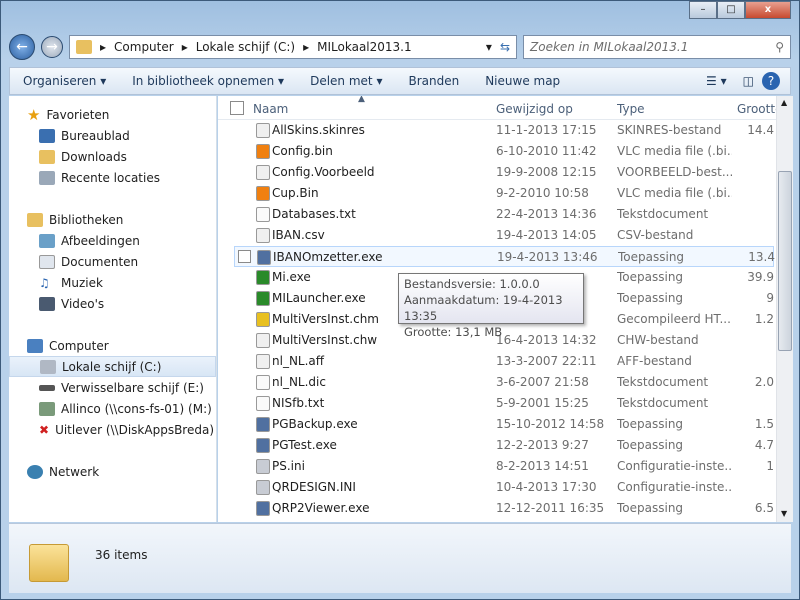 The height and width of the screenshot is (600, 800). What do you see at coordinates (785, 261) in the screenshot?
I see `scrollbar-thumb` at bounding box center [785, 261].